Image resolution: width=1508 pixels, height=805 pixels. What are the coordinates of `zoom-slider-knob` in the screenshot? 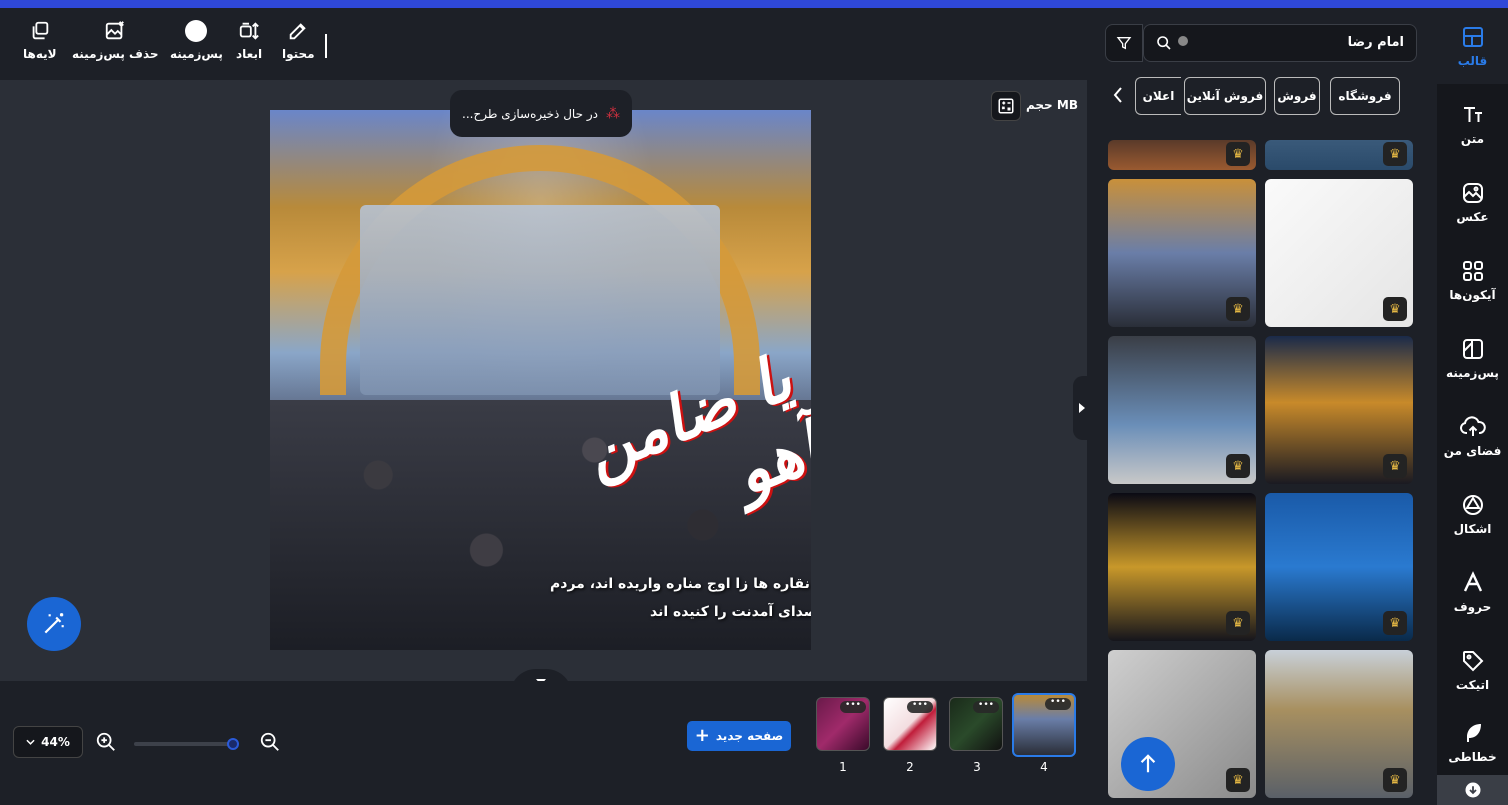 It's located at (233, 744).